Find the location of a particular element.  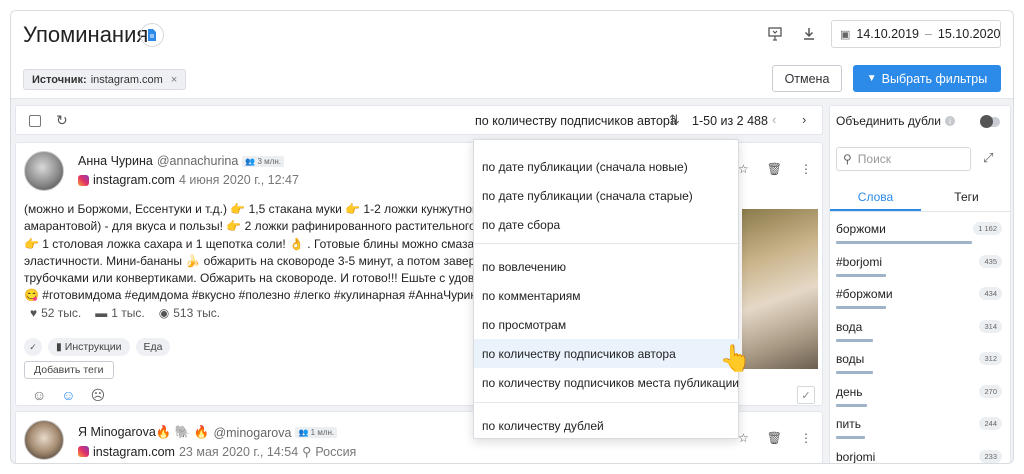

date-range-picker: ▣ 14.10.2019 – 15.10.2020 is located at coordinates (916, 34).